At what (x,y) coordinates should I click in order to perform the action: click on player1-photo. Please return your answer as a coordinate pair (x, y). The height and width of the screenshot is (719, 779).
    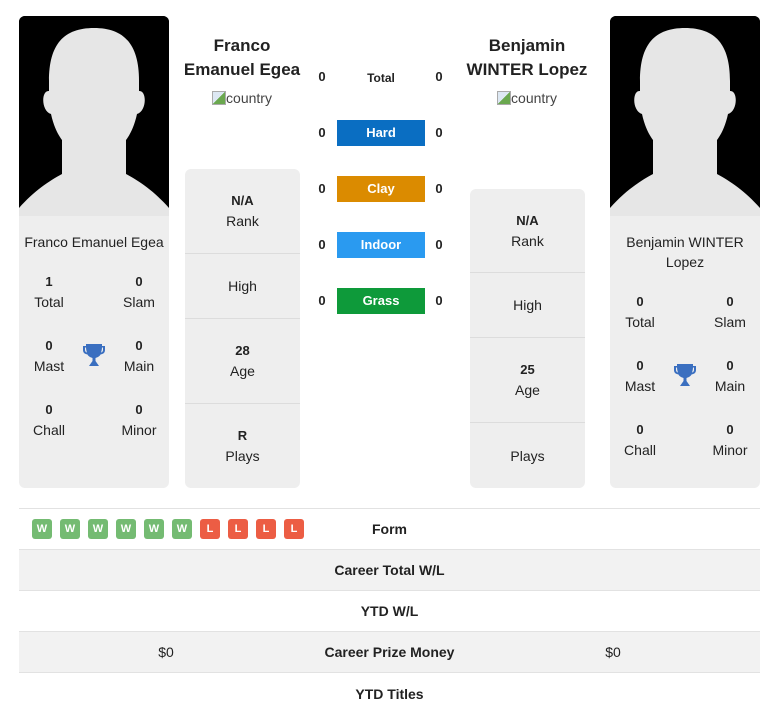
    Looking at the image, I should click on (94, 116).